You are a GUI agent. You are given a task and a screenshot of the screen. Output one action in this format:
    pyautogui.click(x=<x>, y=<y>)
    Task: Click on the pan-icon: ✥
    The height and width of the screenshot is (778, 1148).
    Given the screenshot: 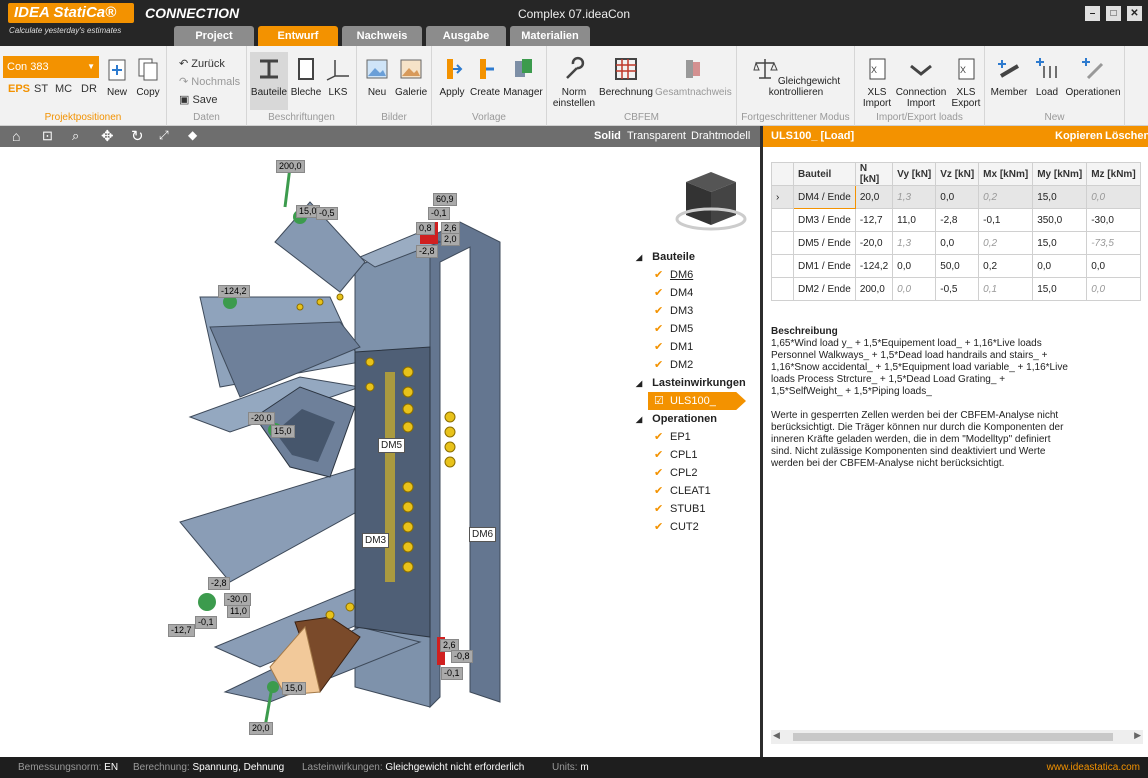 What is the action you would take?
    pyautogui.click(x=107, y=136)
    